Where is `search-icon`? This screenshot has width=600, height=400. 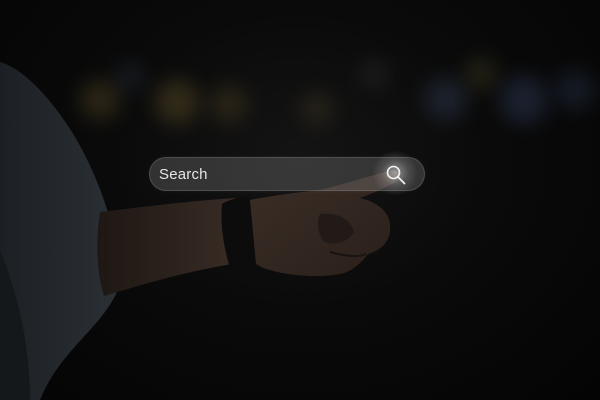 search-icon is located at coordinates (396, 175).